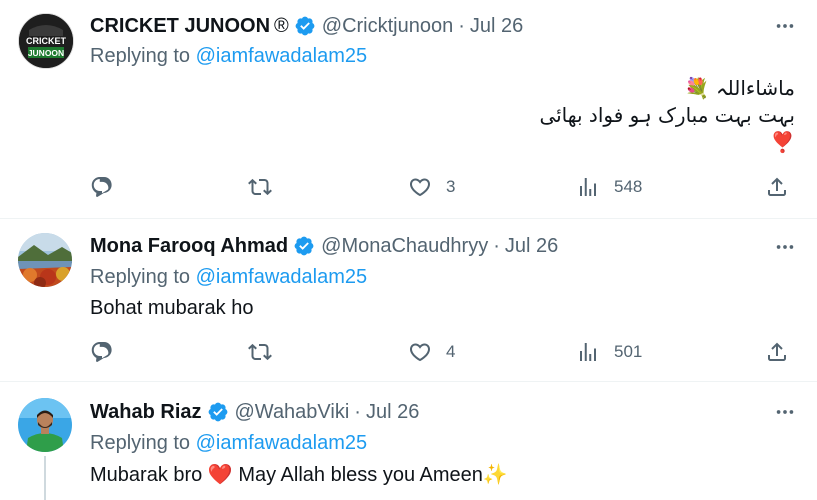 This screenshot has width=817, height=500. I want to click on like-count: 3, so click(451, 186).